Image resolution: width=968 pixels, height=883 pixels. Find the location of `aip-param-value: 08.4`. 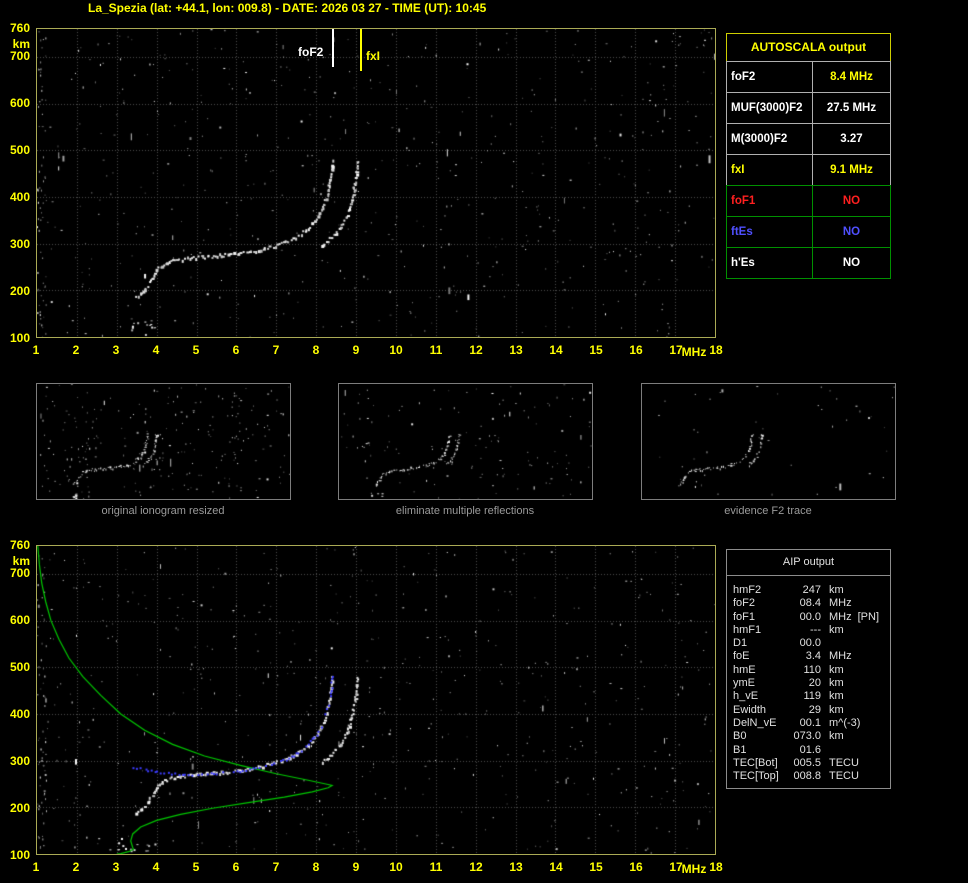

aip-param-value: 08.4 is located at coordinates (810, 603).